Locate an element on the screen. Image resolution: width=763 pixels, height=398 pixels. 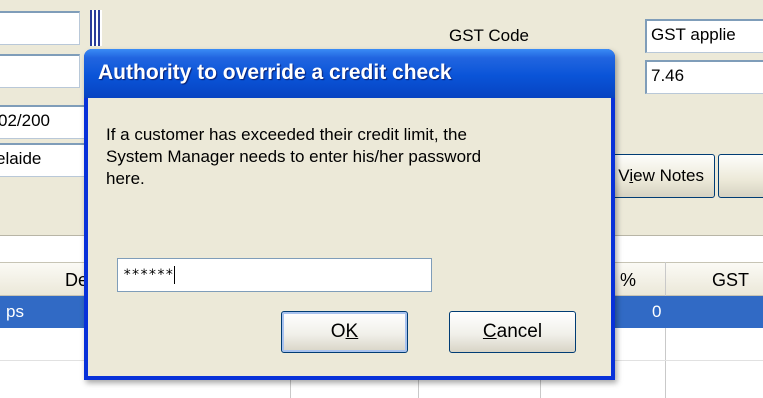
grid-row-first-cell: ps is located at coordinates (15, 311).